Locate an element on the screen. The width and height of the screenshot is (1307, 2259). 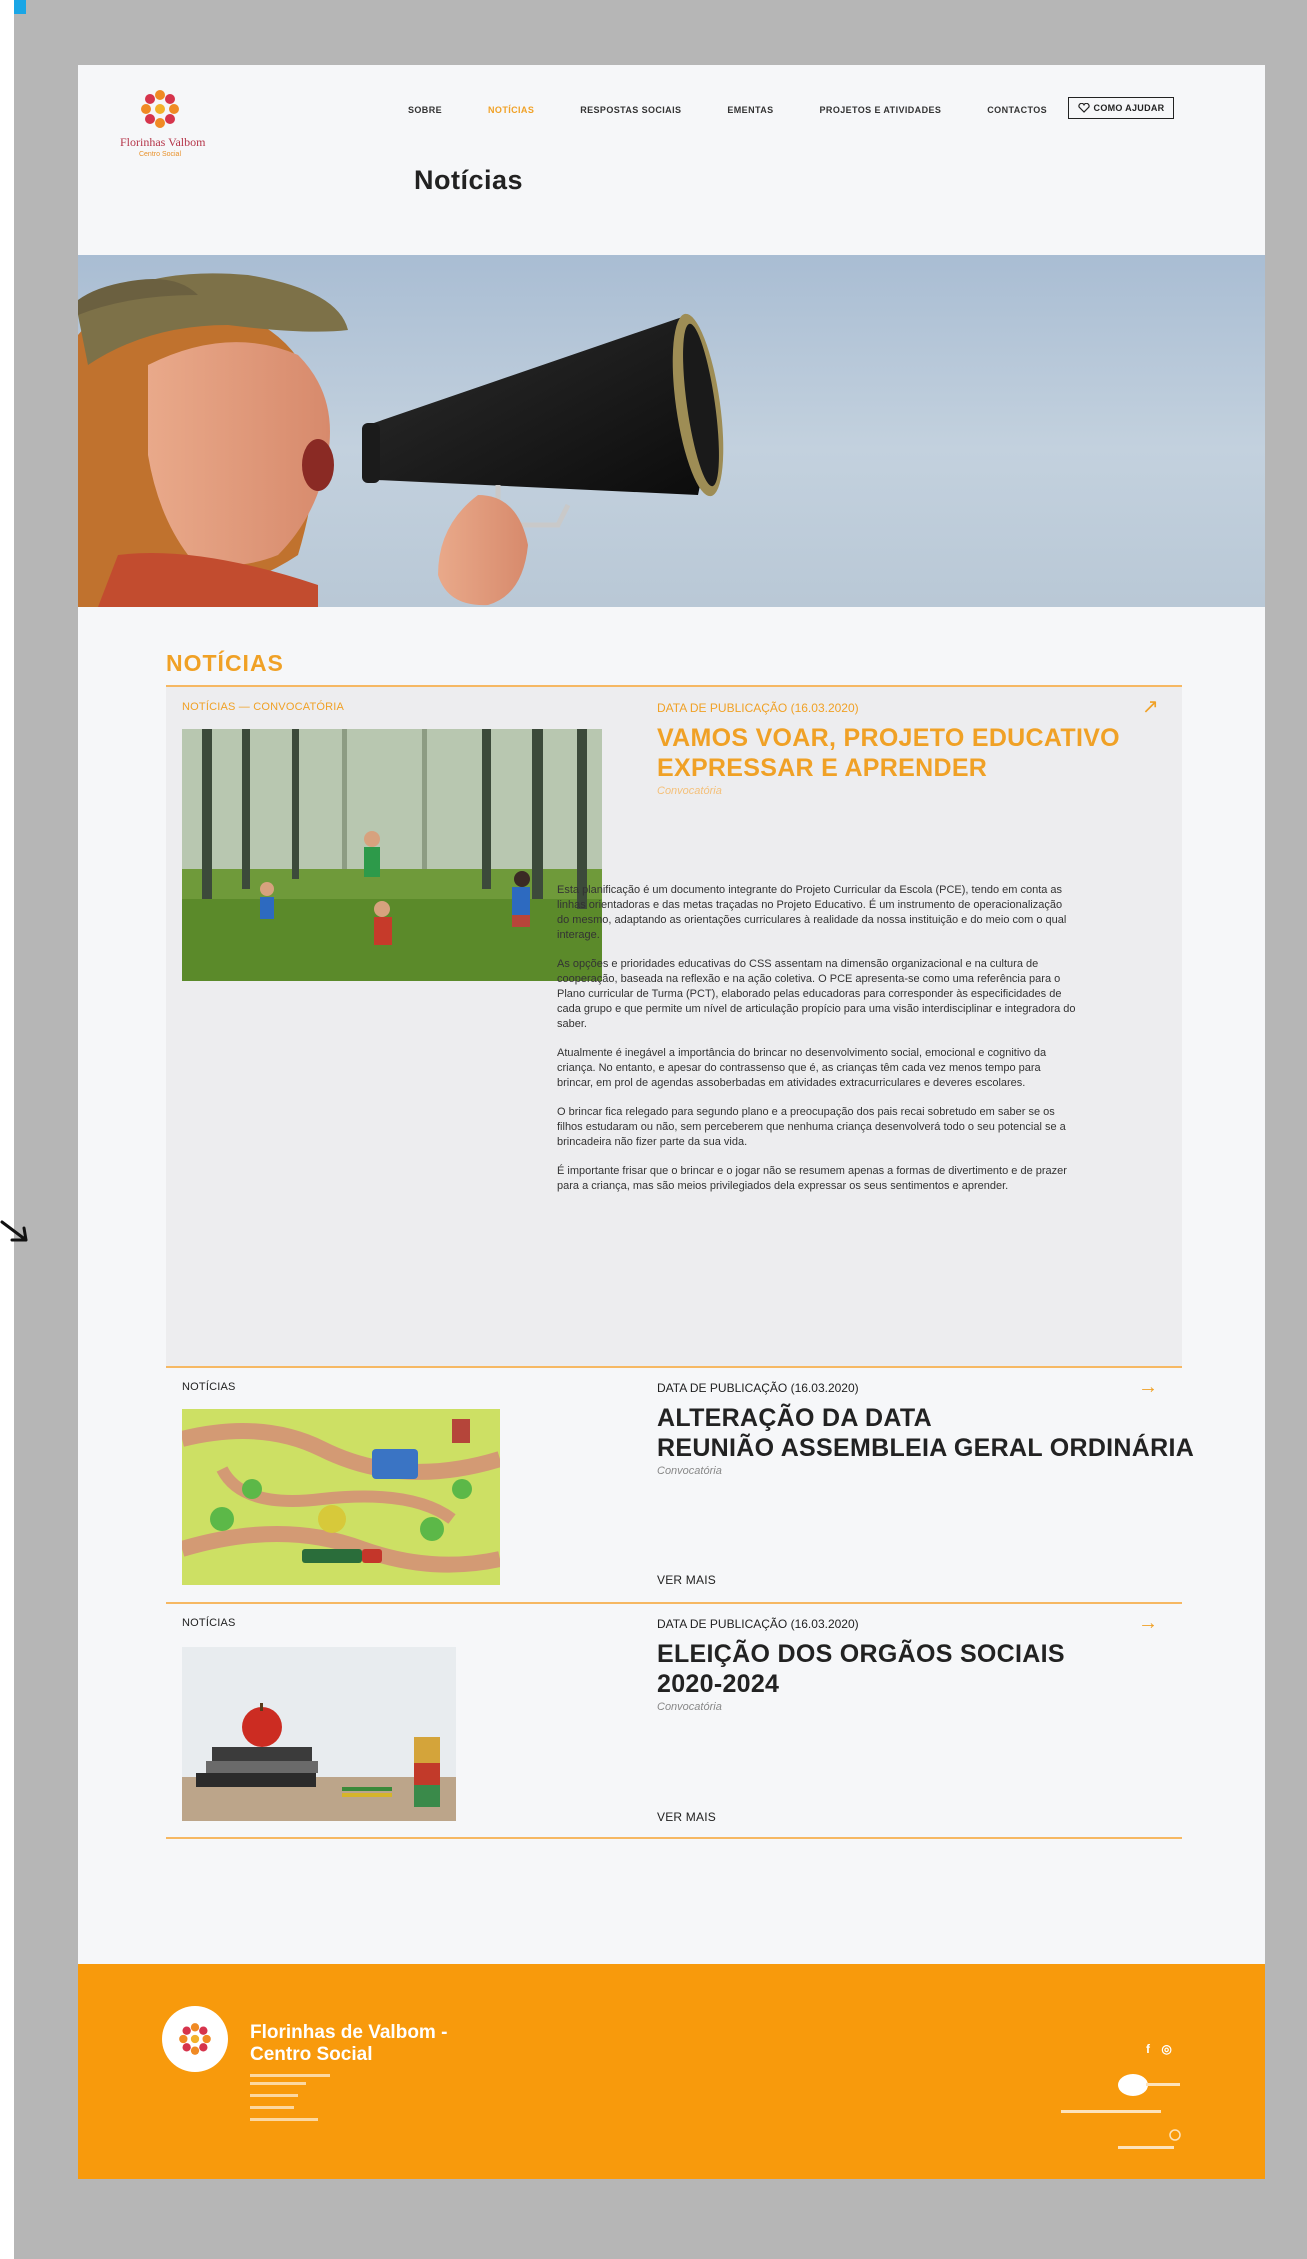
news-item-title-line2: 2020-2024 is located at coordinates (718, 1684).